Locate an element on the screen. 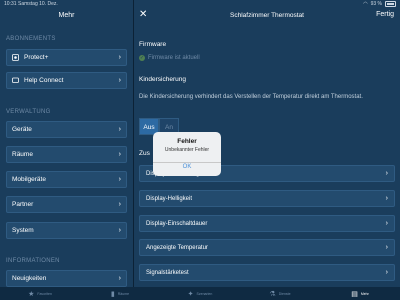 This screenshot has width=400, height=300. row-label: Angezeigte Temperatur is located at coordinates (177, 247).